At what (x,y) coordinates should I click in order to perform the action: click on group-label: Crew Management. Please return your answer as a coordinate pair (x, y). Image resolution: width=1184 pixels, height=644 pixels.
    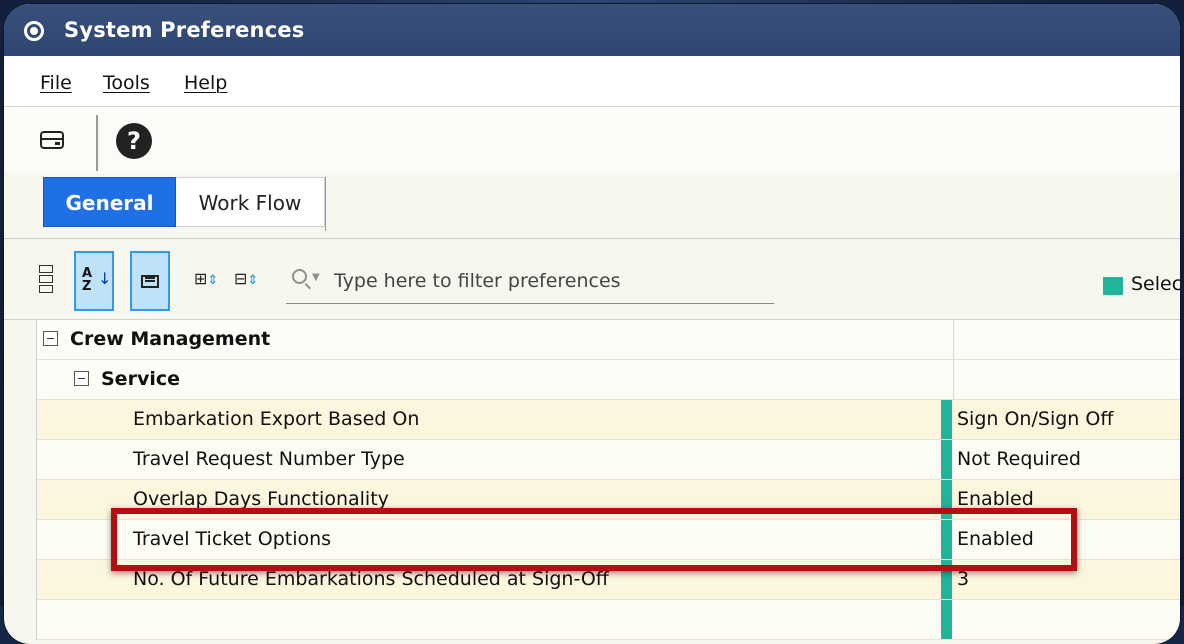
    Looking at the image, I should click on (170, 339).